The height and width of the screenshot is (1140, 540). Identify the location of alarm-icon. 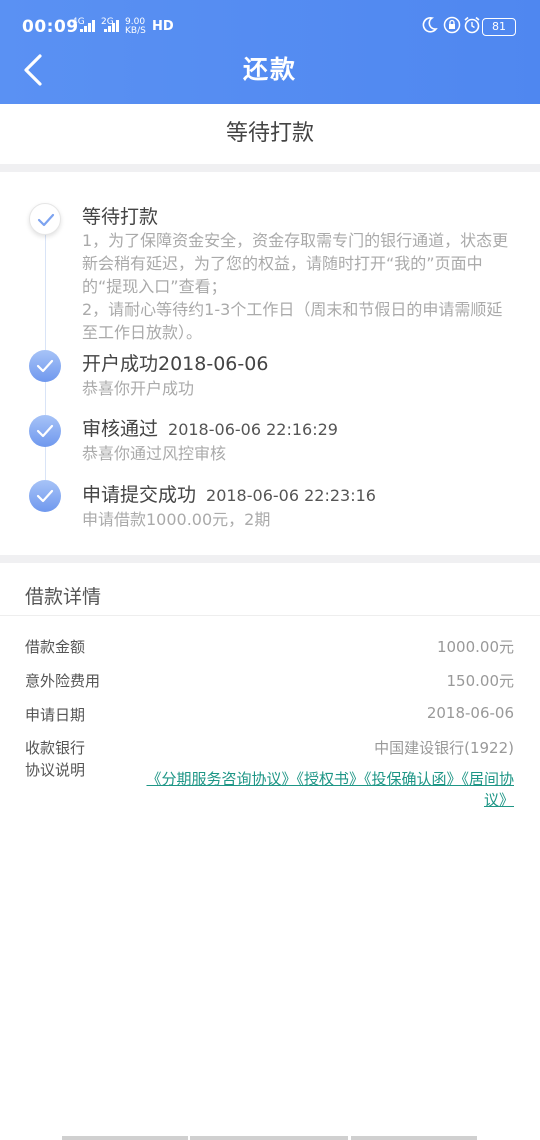
(472, 25).